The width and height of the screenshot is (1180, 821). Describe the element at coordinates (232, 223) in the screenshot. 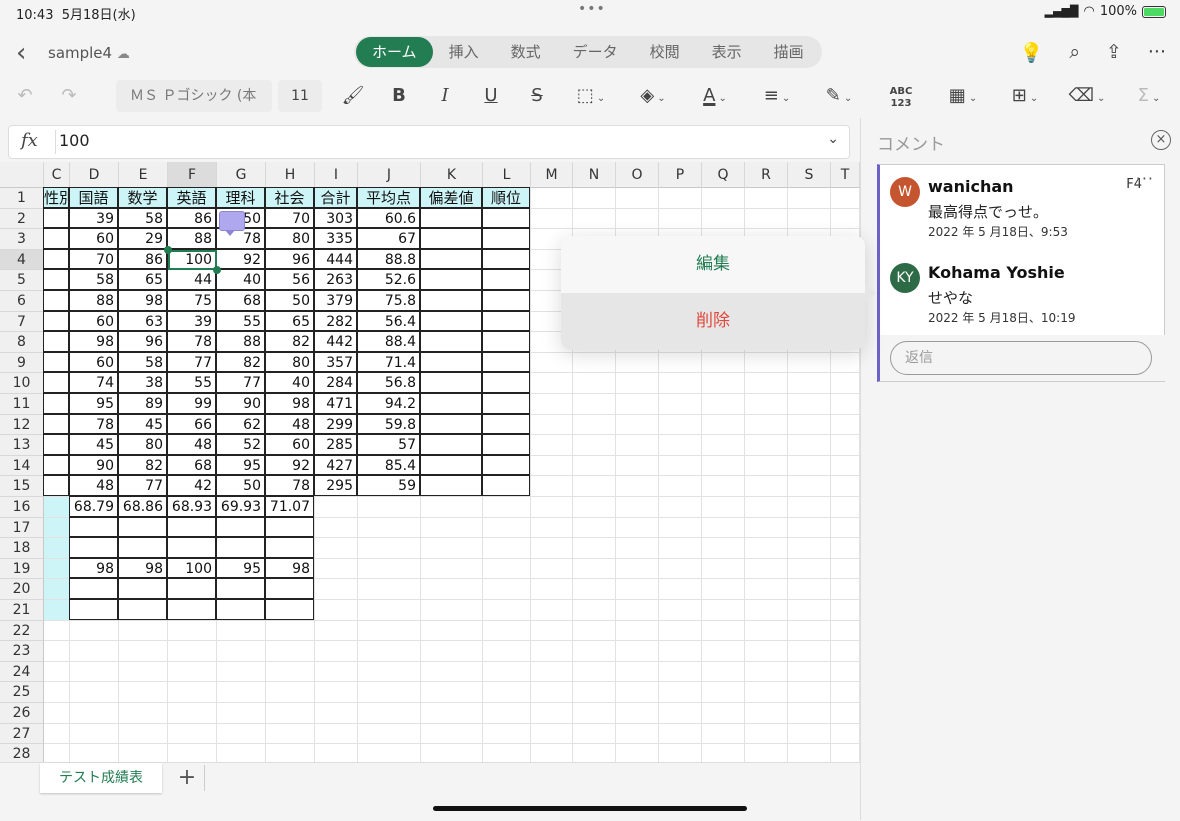

I see `comment-marker-icon` at that location.